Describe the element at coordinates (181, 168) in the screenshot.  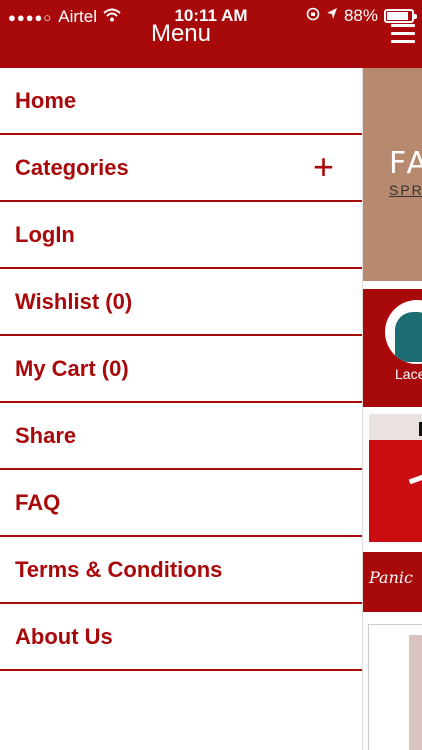
I see `menu-item-categories: Categories +` at that location.